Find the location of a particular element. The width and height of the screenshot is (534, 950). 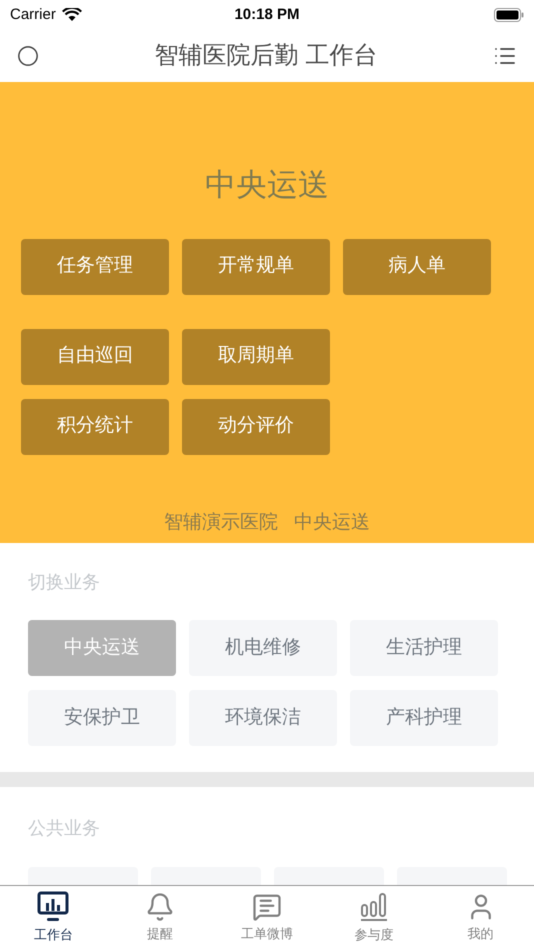

tab-bar-item: 工单微博 is located at coordinates (267, 918).